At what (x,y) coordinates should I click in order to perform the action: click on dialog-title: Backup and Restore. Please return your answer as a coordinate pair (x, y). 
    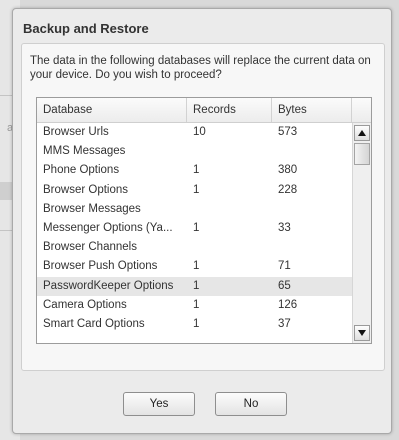
    Looking at the image, I should click on (86, 28).